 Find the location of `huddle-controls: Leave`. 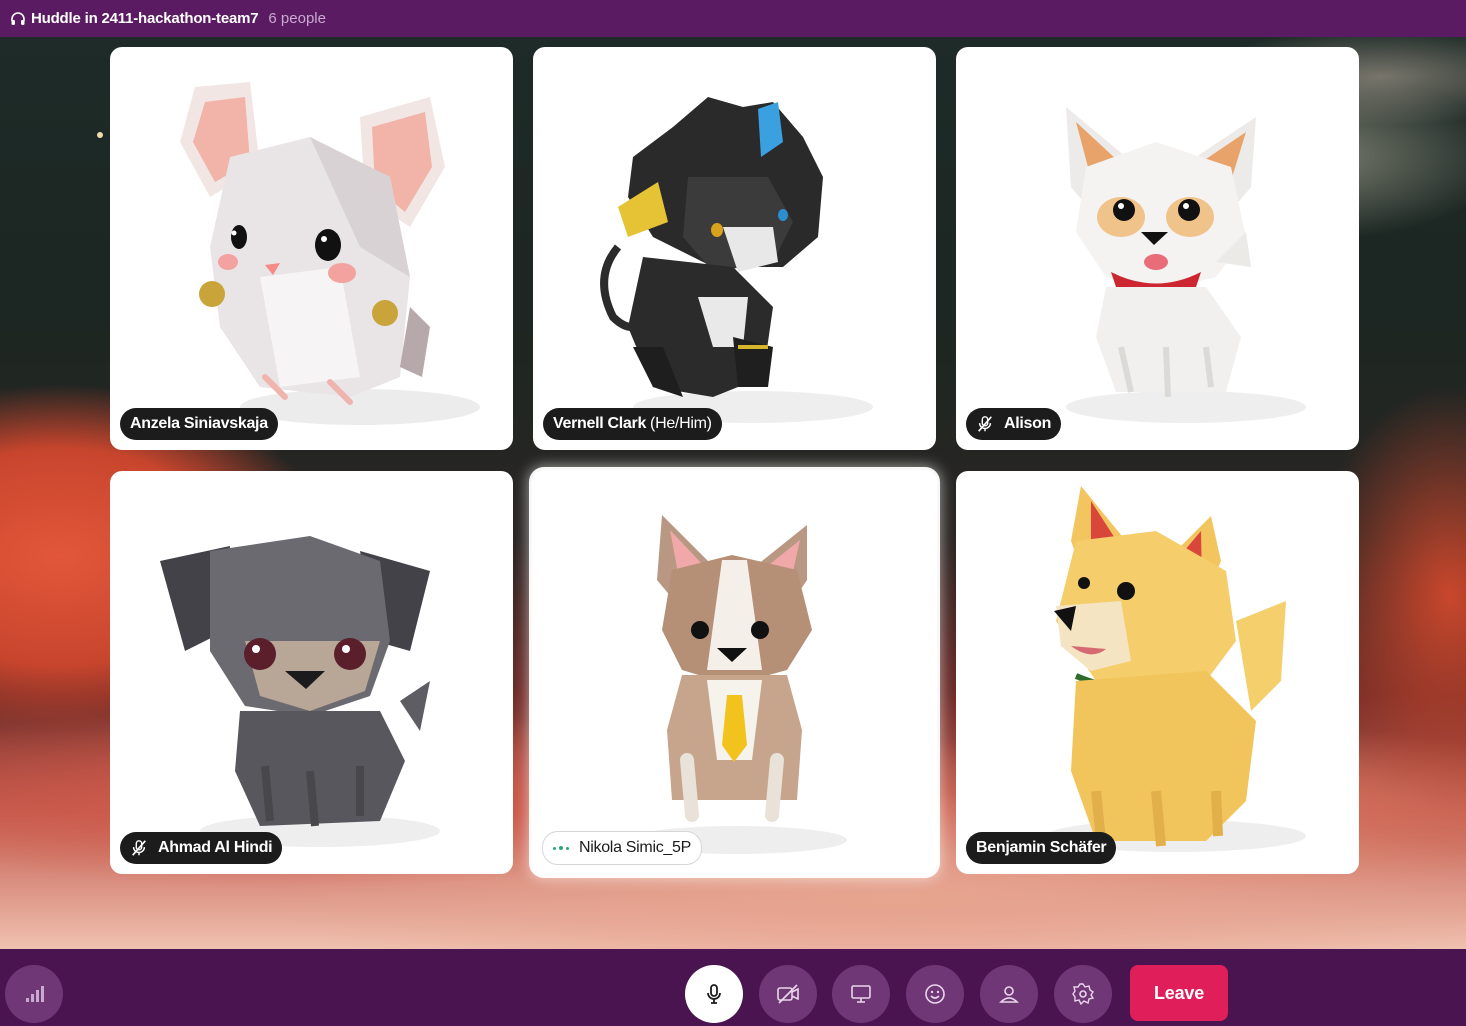

huddle-controls: Leave is located at coordinates (733, 987).